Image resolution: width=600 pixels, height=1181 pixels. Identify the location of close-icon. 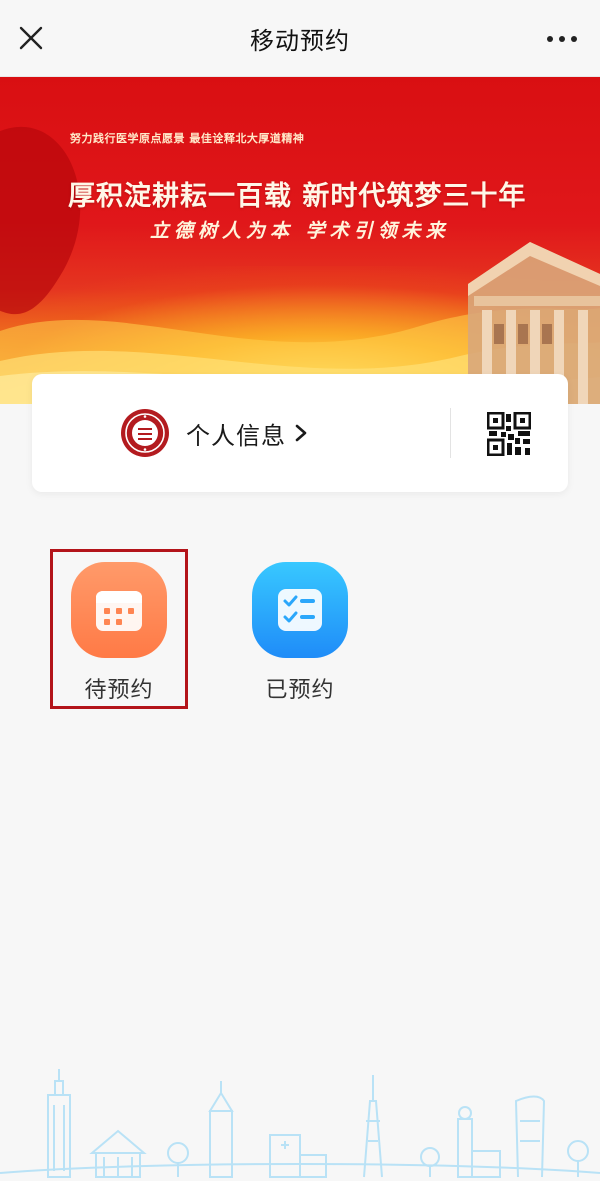
(31, 38).